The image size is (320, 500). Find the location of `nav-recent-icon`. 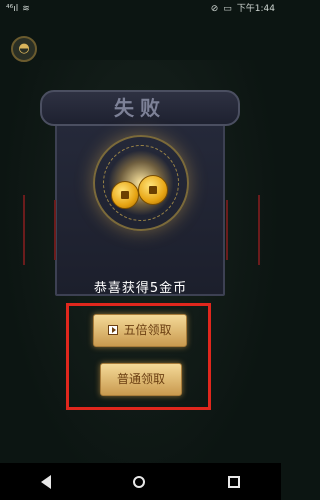

nav-recent-icon is located at coordinates (233, 481).